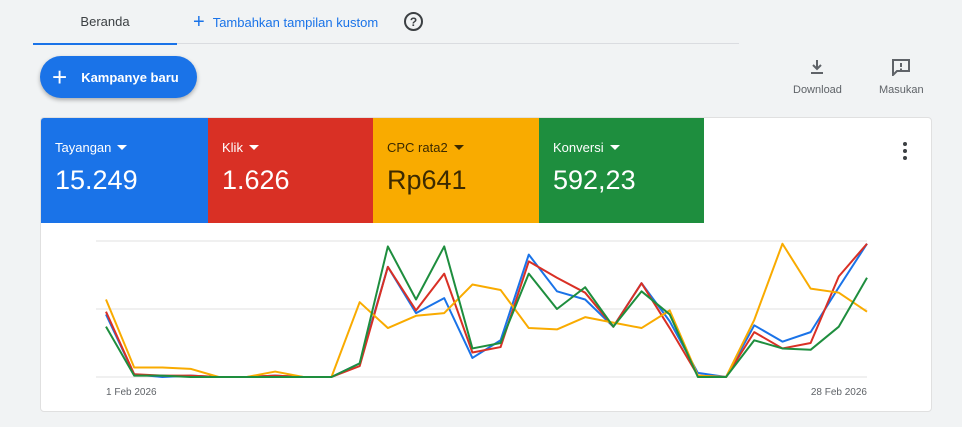 The height and width of the screenshot is (427, 962). I want to click on metric-label: Tayangan, so click(83, 147).